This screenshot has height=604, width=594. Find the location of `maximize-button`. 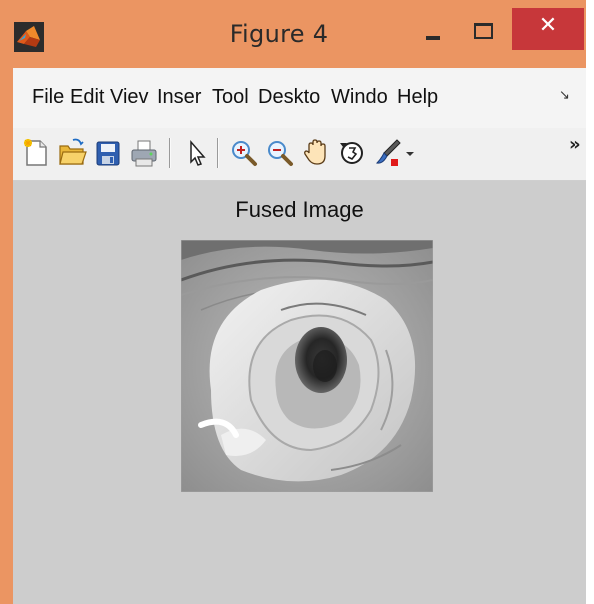

maximize-button is located at coordinates (483, 29).